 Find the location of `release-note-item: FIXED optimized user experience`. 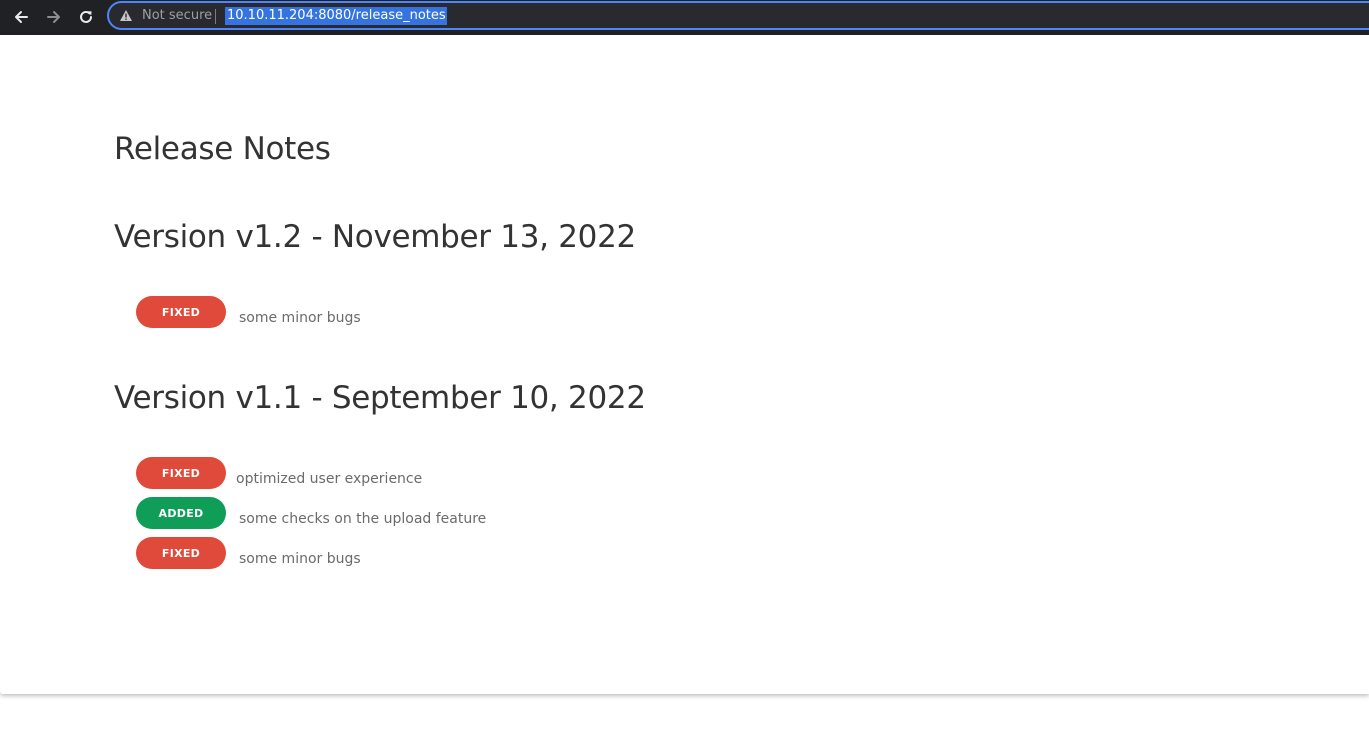

release-note-item: FIXED optimized user experience is located at coordinates (279, 473).